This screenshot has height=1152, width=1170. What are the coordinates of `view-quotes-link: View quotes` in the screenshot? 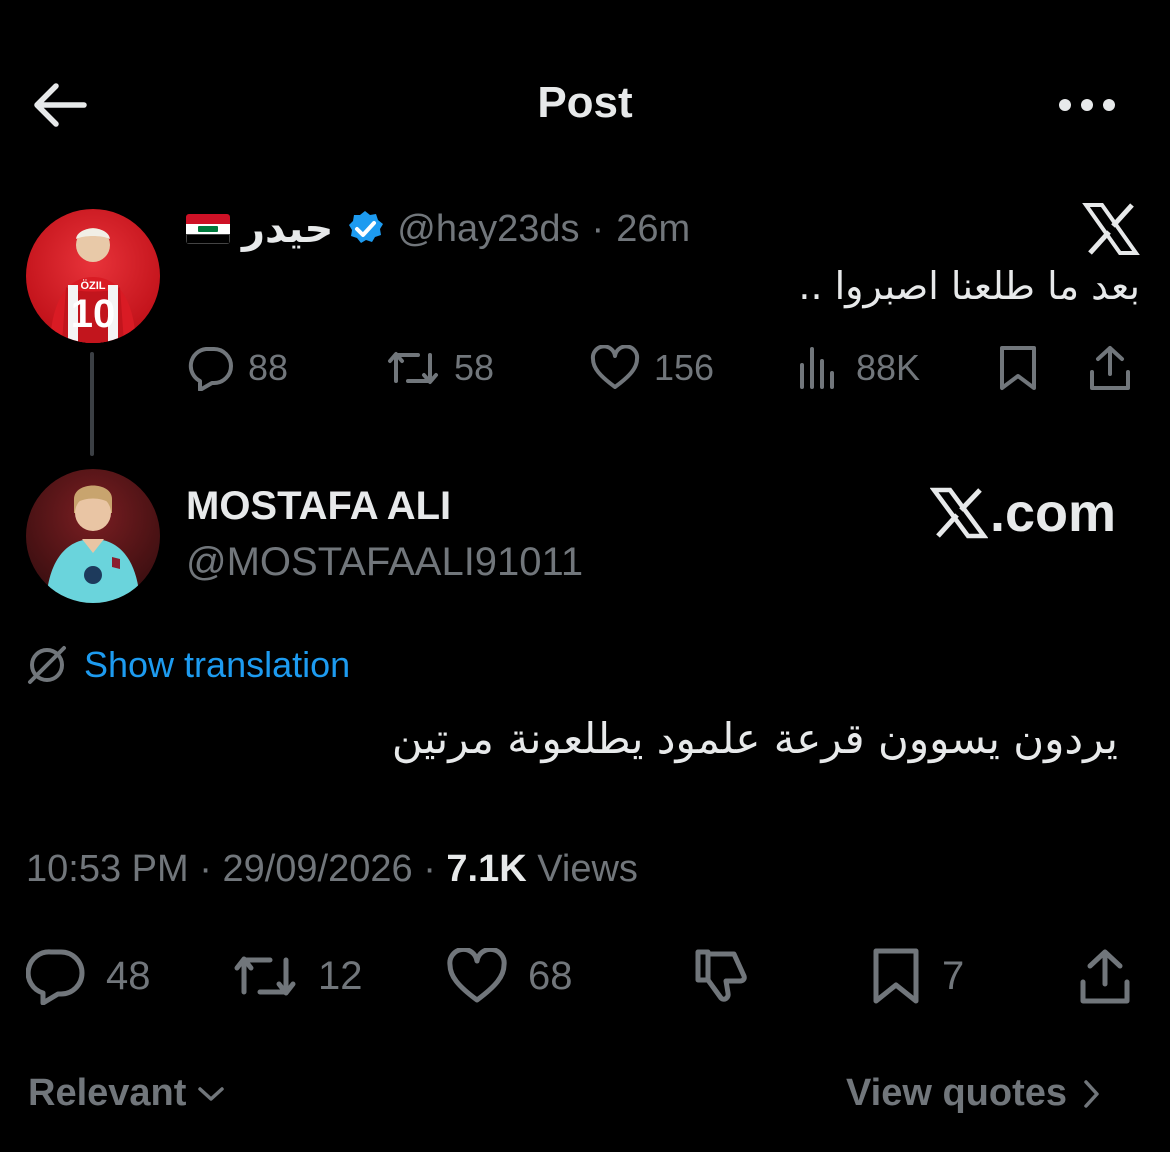 It's located at (973, 1093).